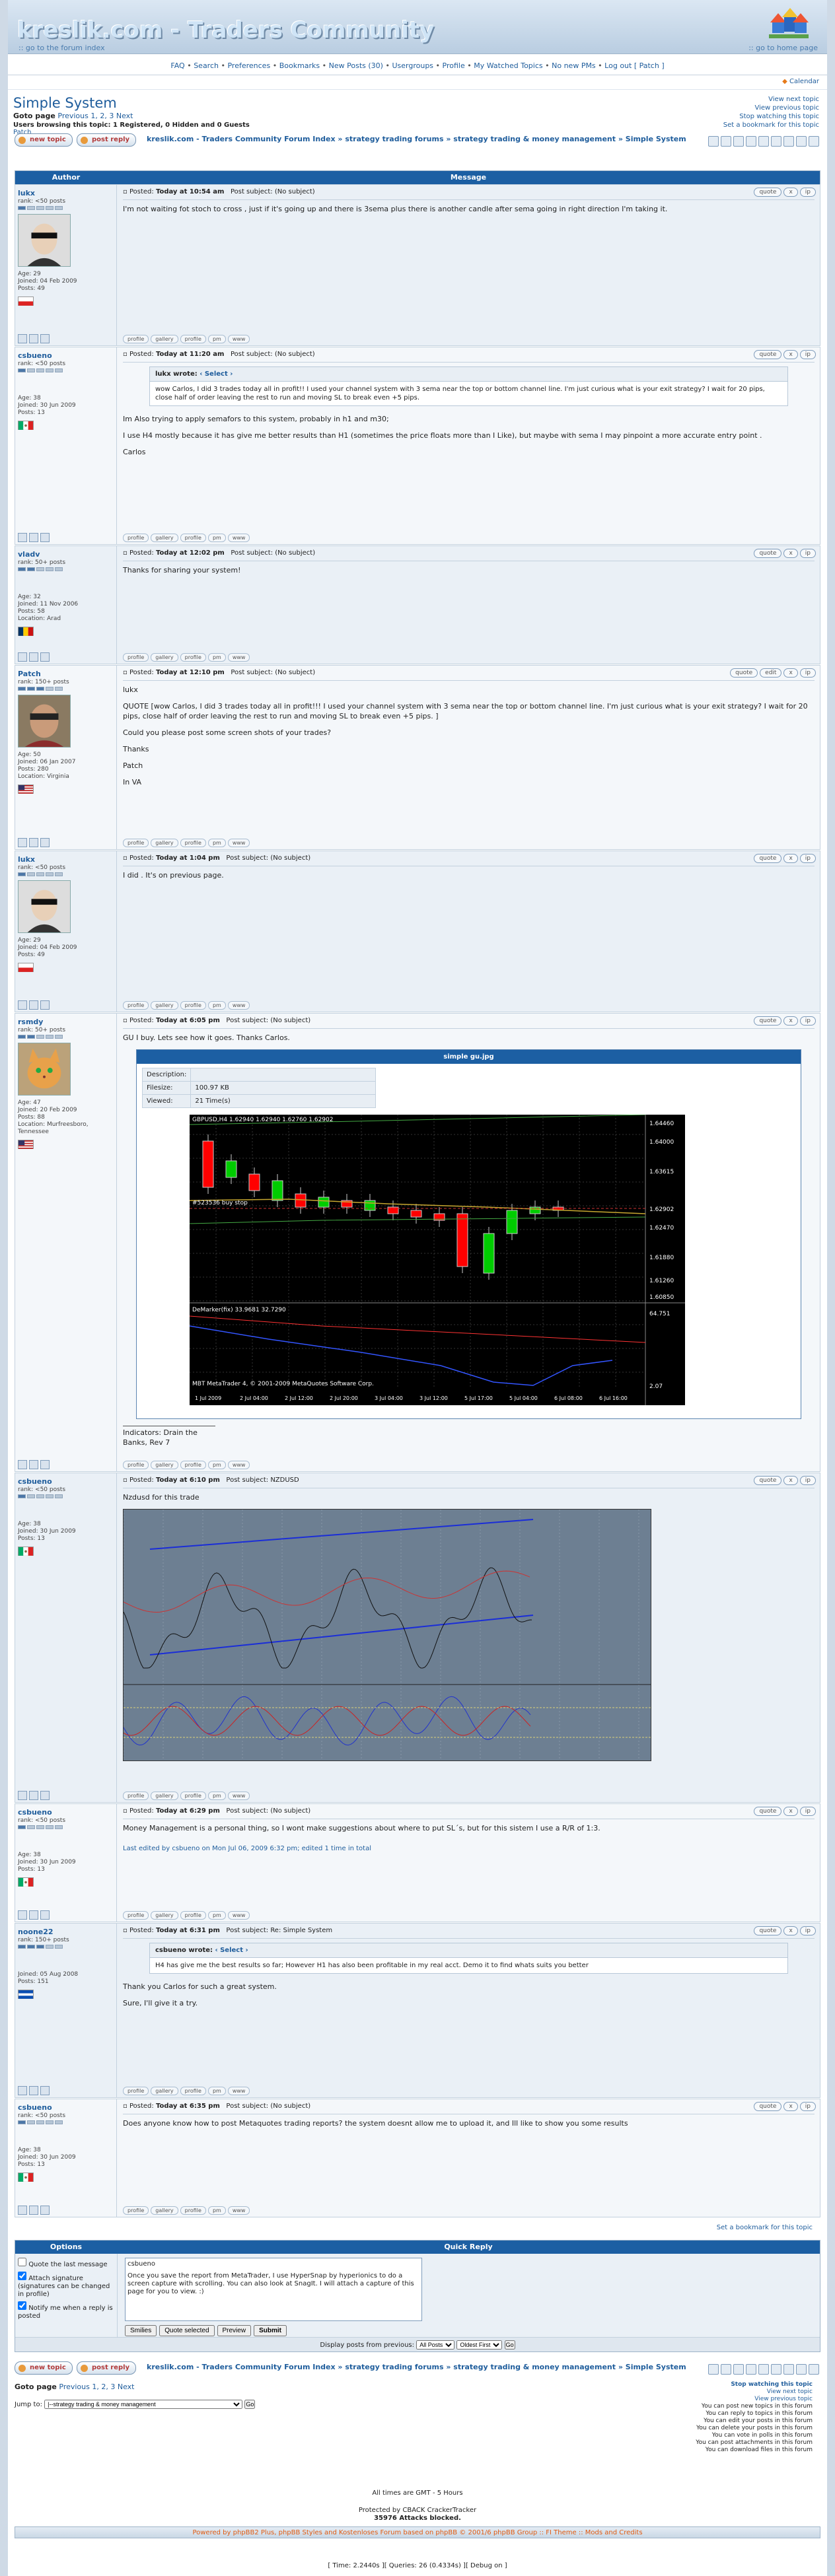 The width and height of the screenshot is (835, 2576). Describe the element at coordinates (634, 66) in the screenshot. I see `nav-logout: Log out [ Patch ]` at that location.